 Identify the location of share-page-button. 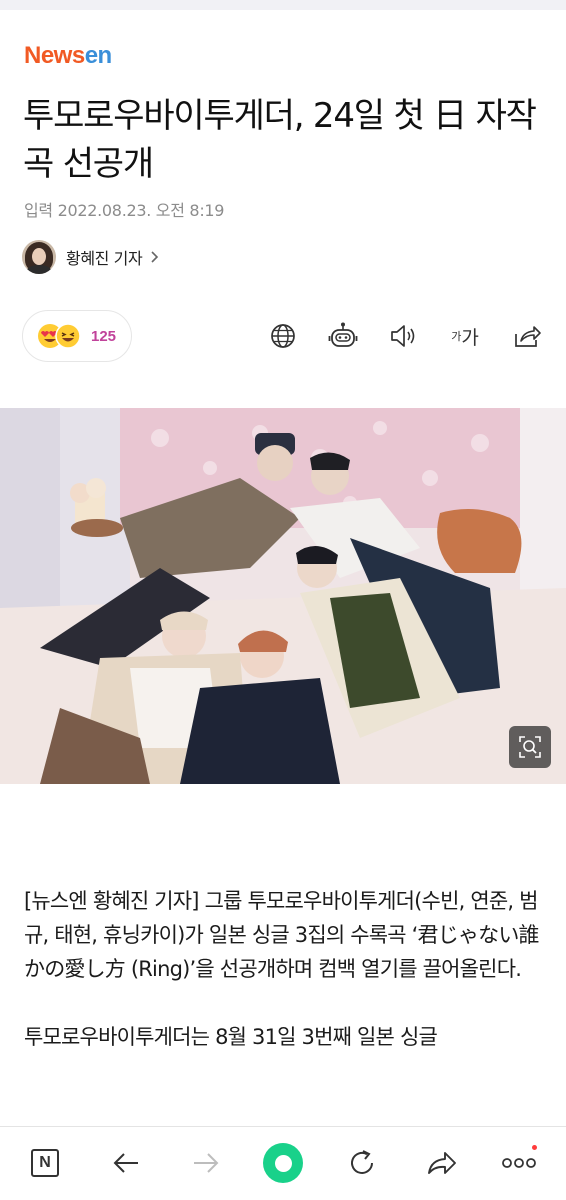
(441, 1163).